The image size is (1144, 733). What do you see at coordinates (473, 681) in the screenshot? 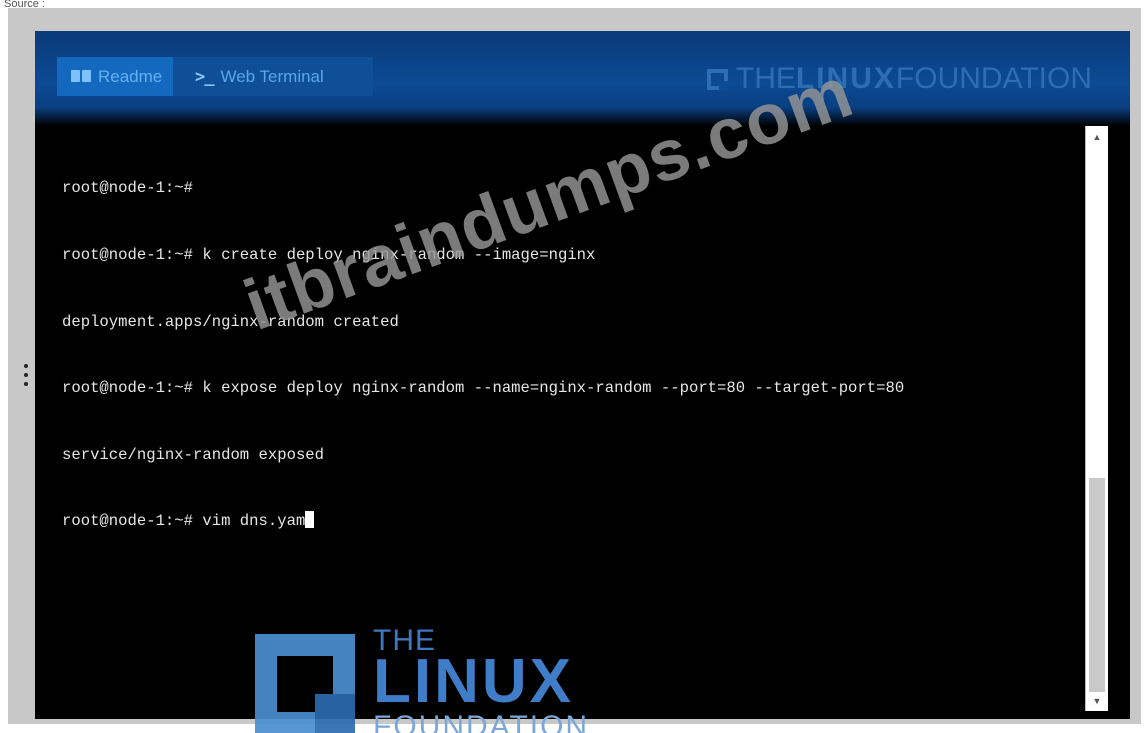
I see `watermark-logo-linux: LINUX` at bounding box center [473, 681].